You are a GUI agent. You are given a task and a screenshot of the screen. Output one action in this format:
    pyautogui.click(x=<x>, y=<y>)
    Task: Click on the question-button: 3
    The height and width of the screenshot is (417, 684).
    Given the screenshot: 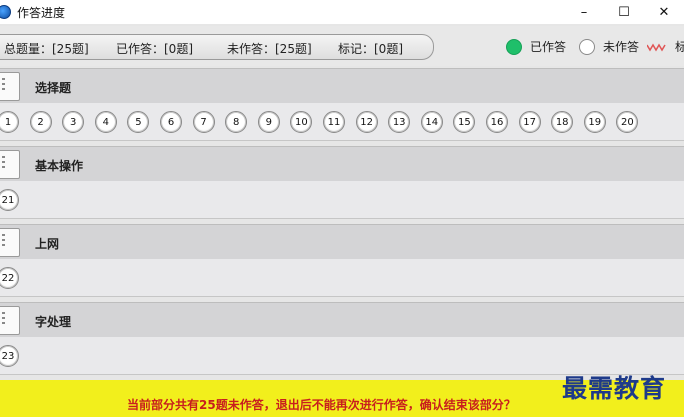 What is the action you would take?
    pyautogui.click(x=73, y=122)
    